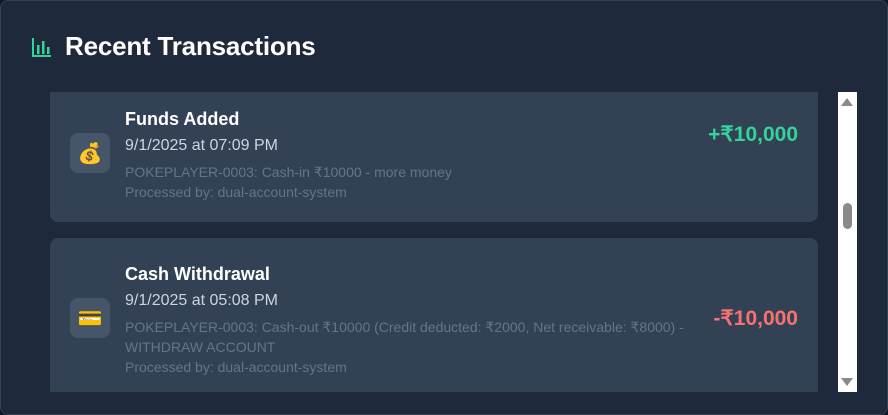  What do you see at coordinates (201, 300) in the screenshot?
I see `transaction-datetime: 9/1/2025 at 05:08 PM` at bounding box center [201, 300].